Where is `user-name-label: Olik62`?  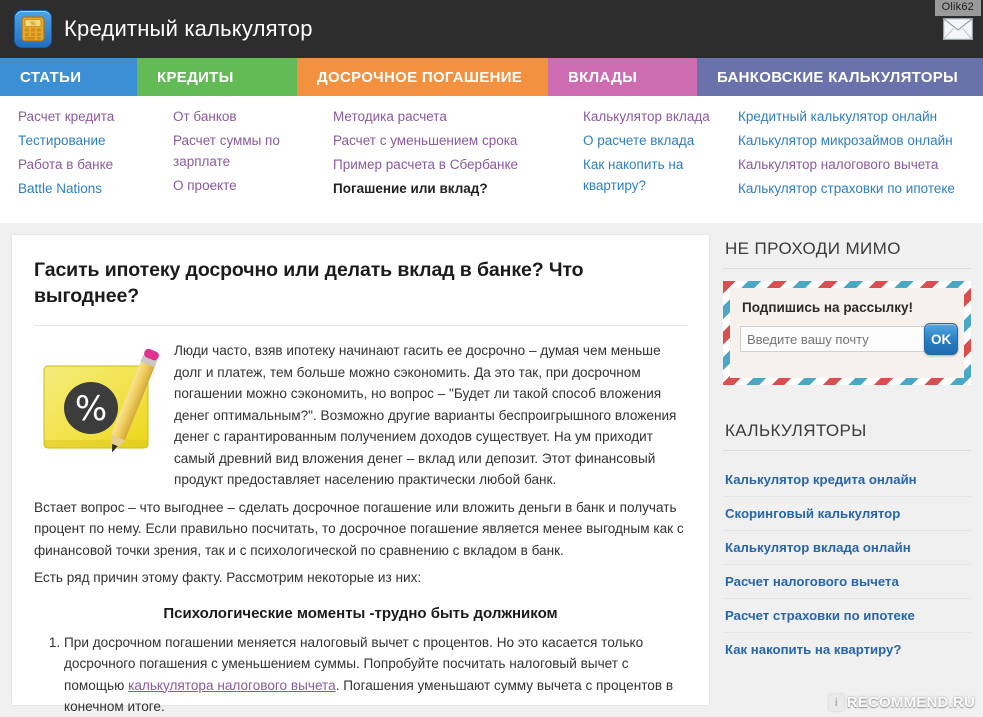
user-name-label: Olik62 is located at coordinates (957, 8).